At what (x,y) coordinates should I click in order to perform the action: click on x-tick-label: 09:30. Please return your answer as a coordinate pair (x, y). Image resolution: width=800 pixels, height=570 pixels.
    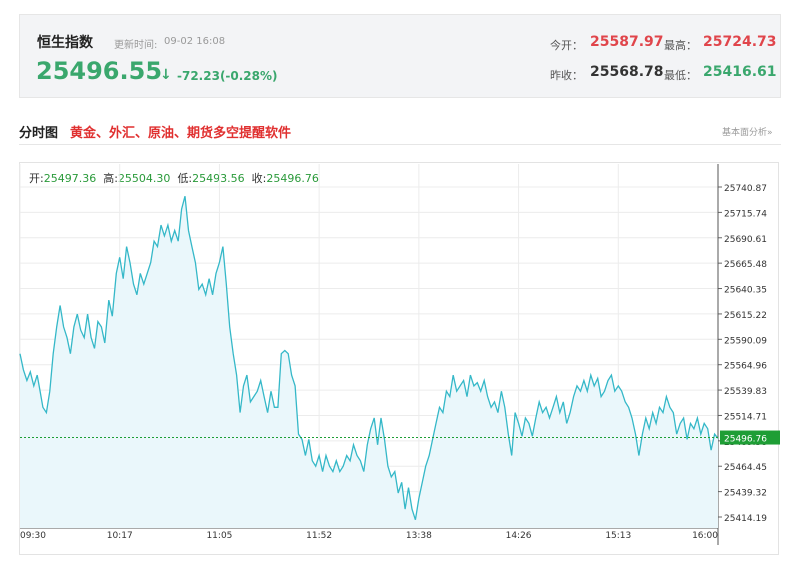
    Looking at the image, I should click on (33, 536).